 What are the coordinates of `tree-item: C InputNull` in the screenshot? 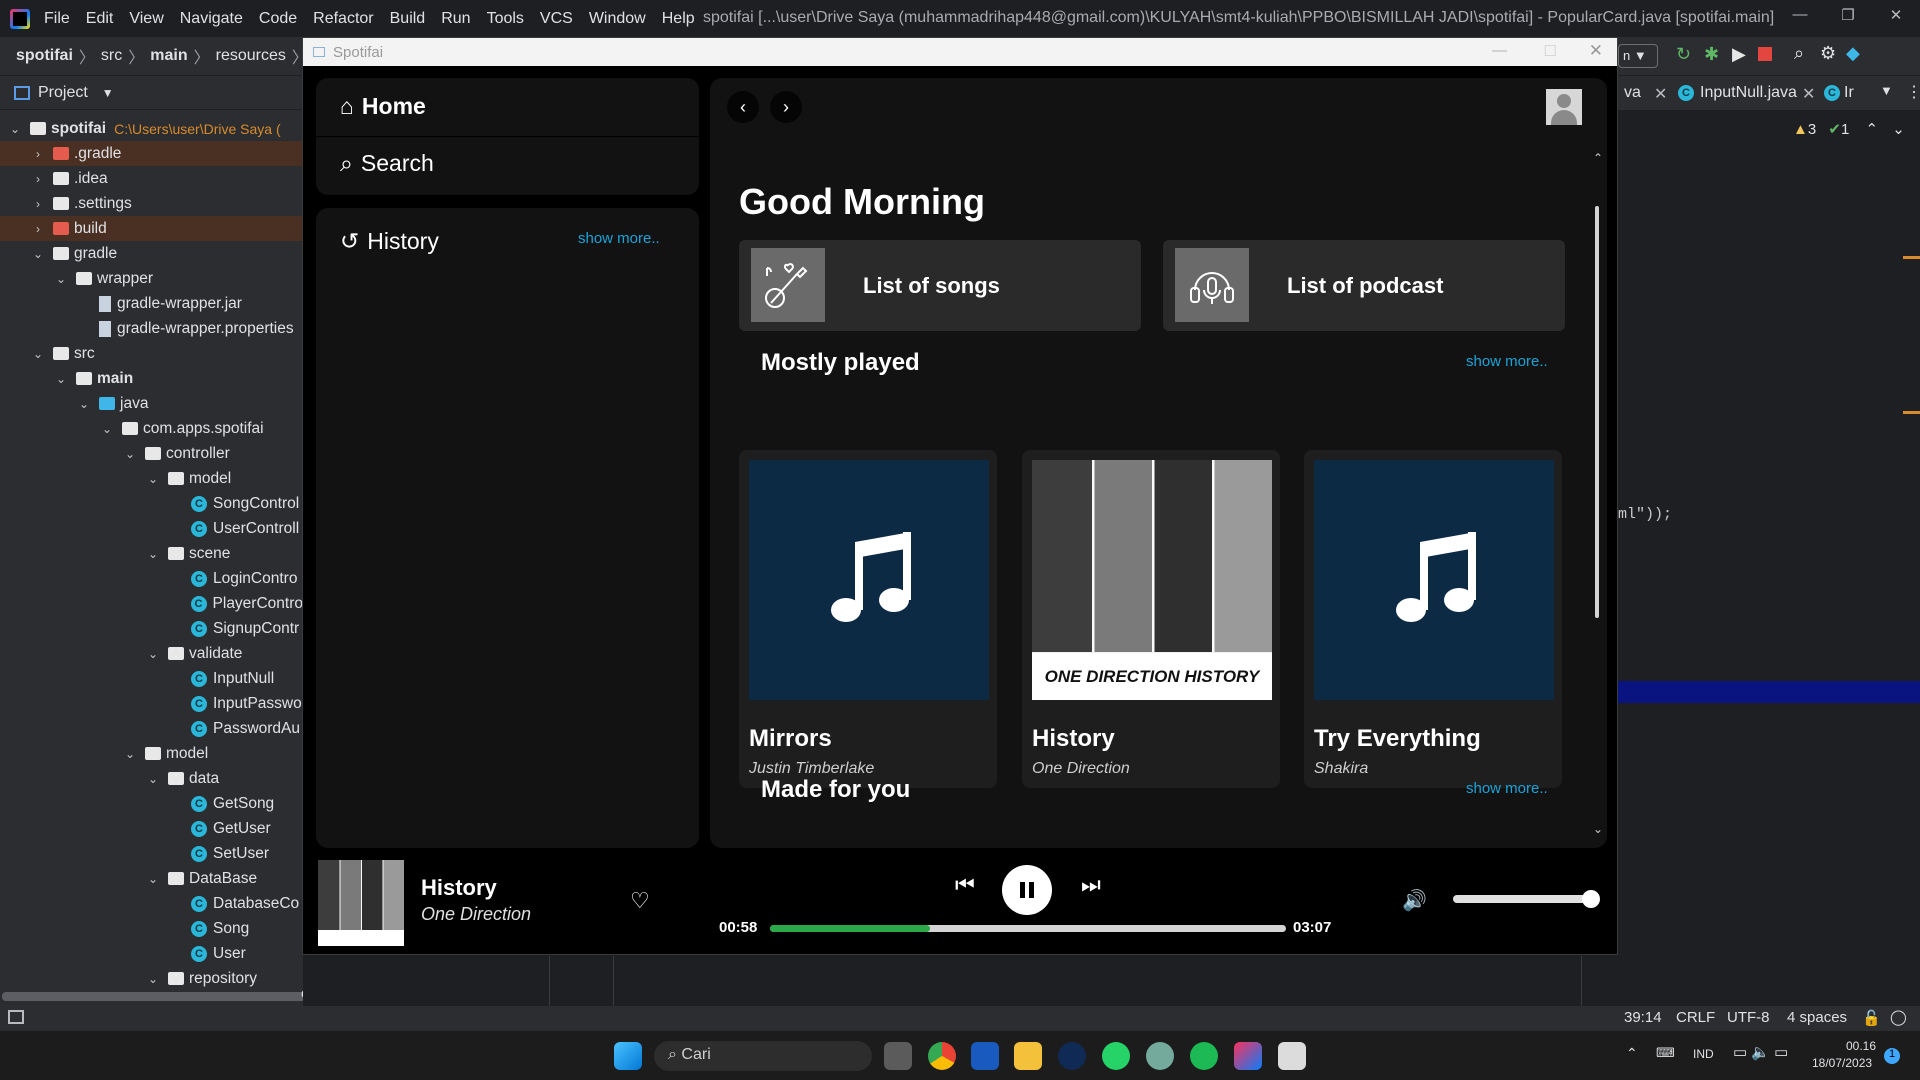 It's located at (151, 678).